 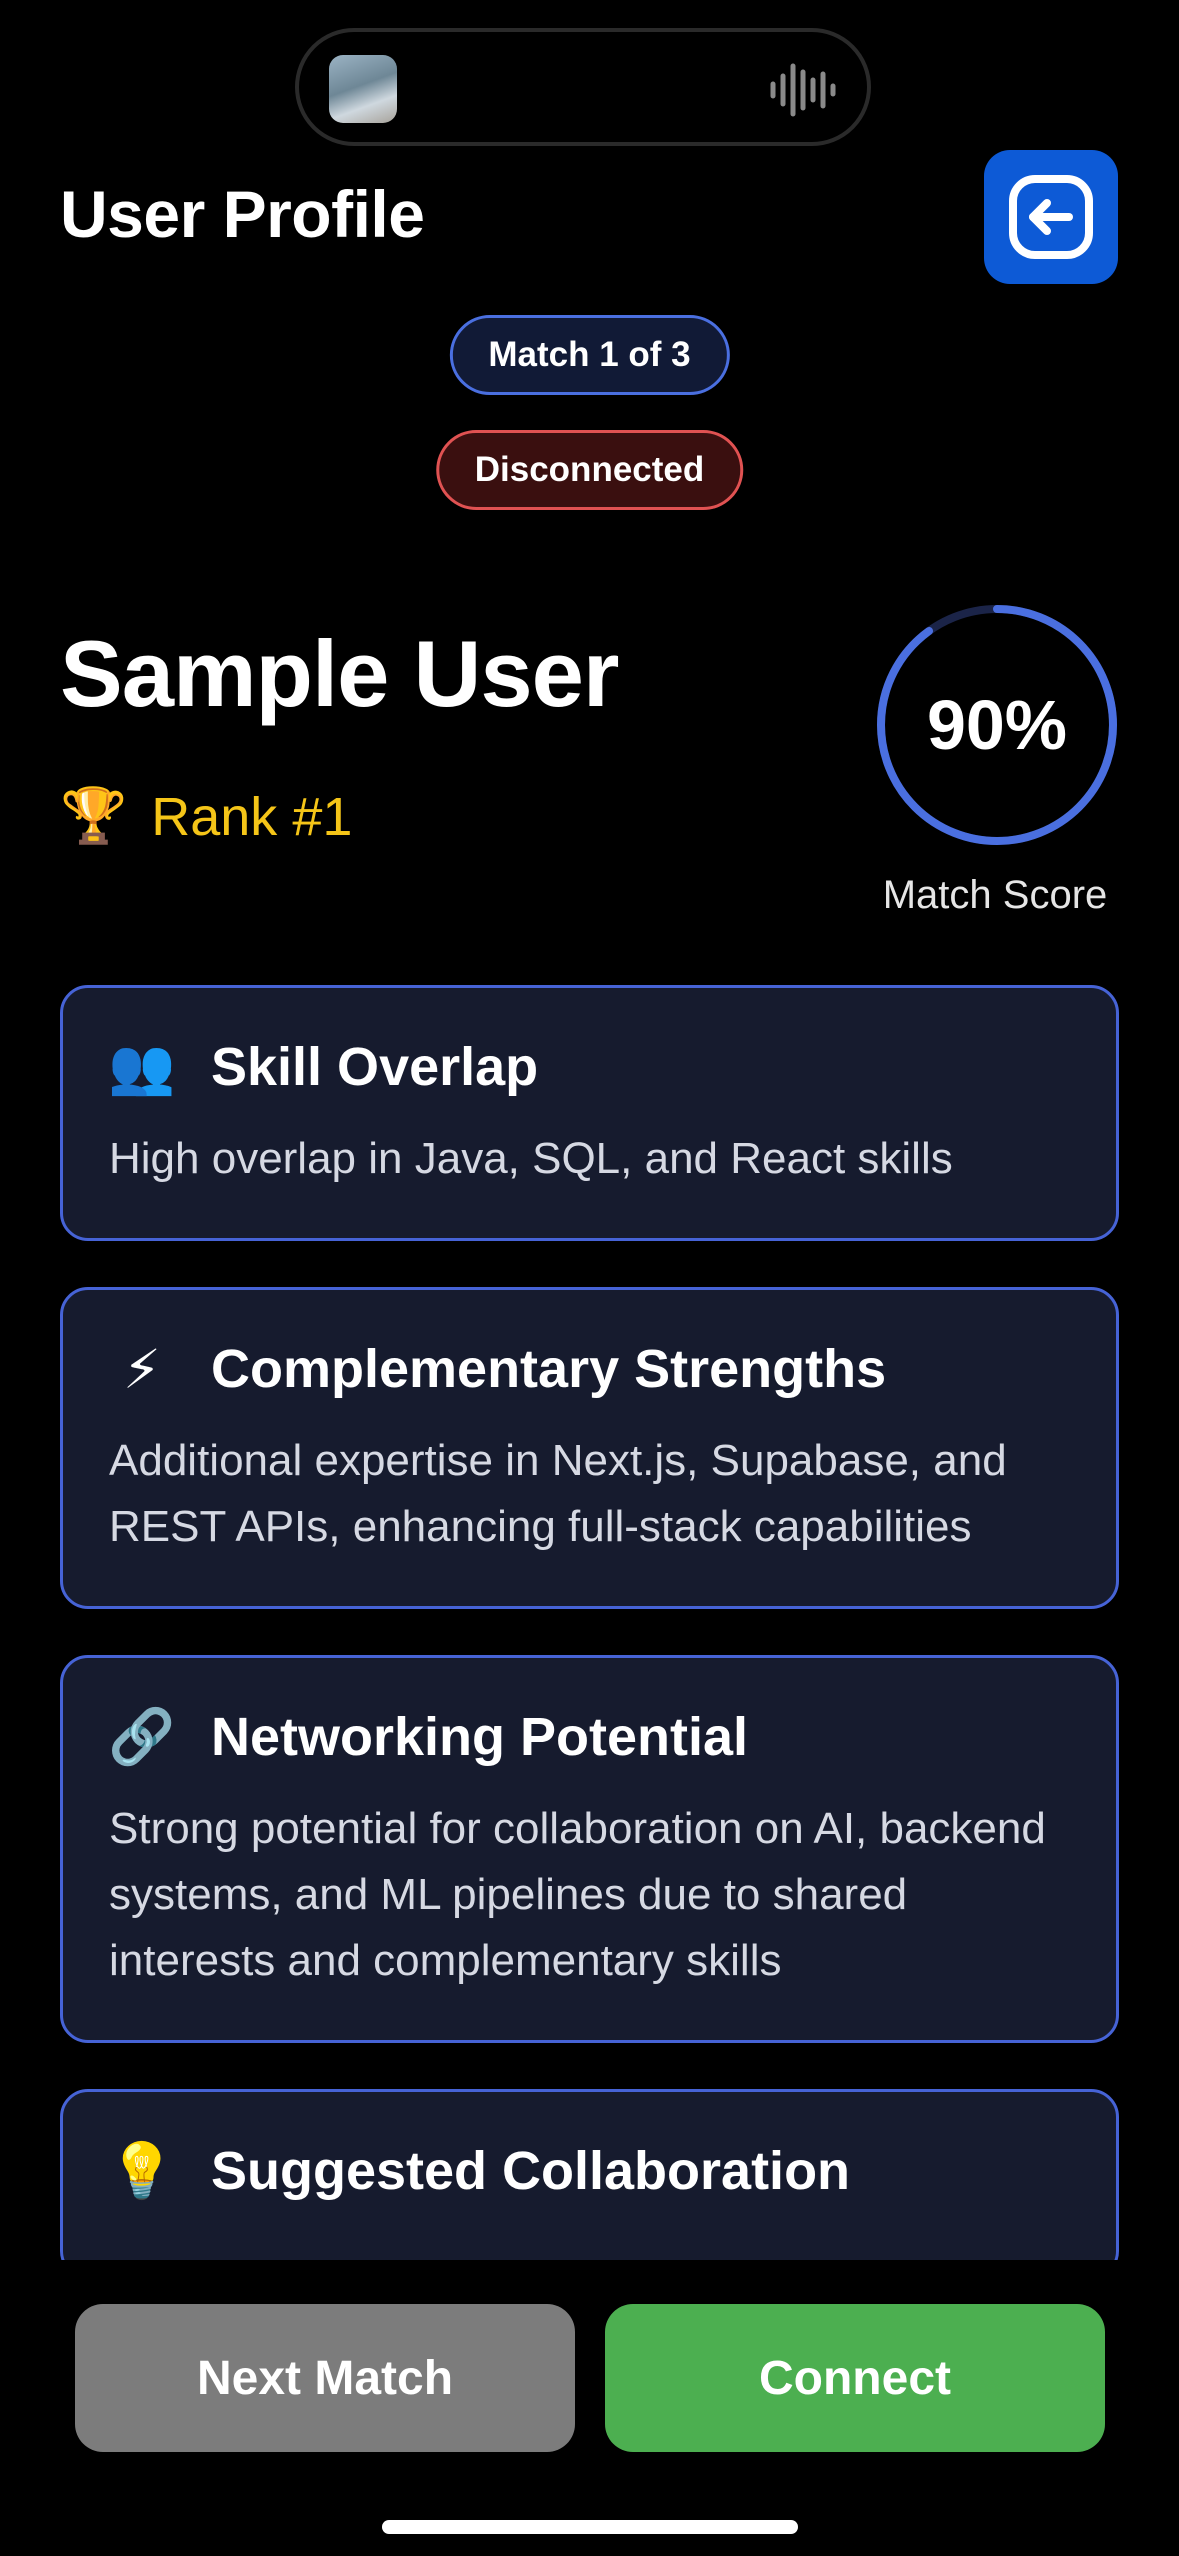 What do you see at coordinates (142, 1736) in the screenshot?
I see `link-icon: 🔗` at bounding box center [142, 1736].